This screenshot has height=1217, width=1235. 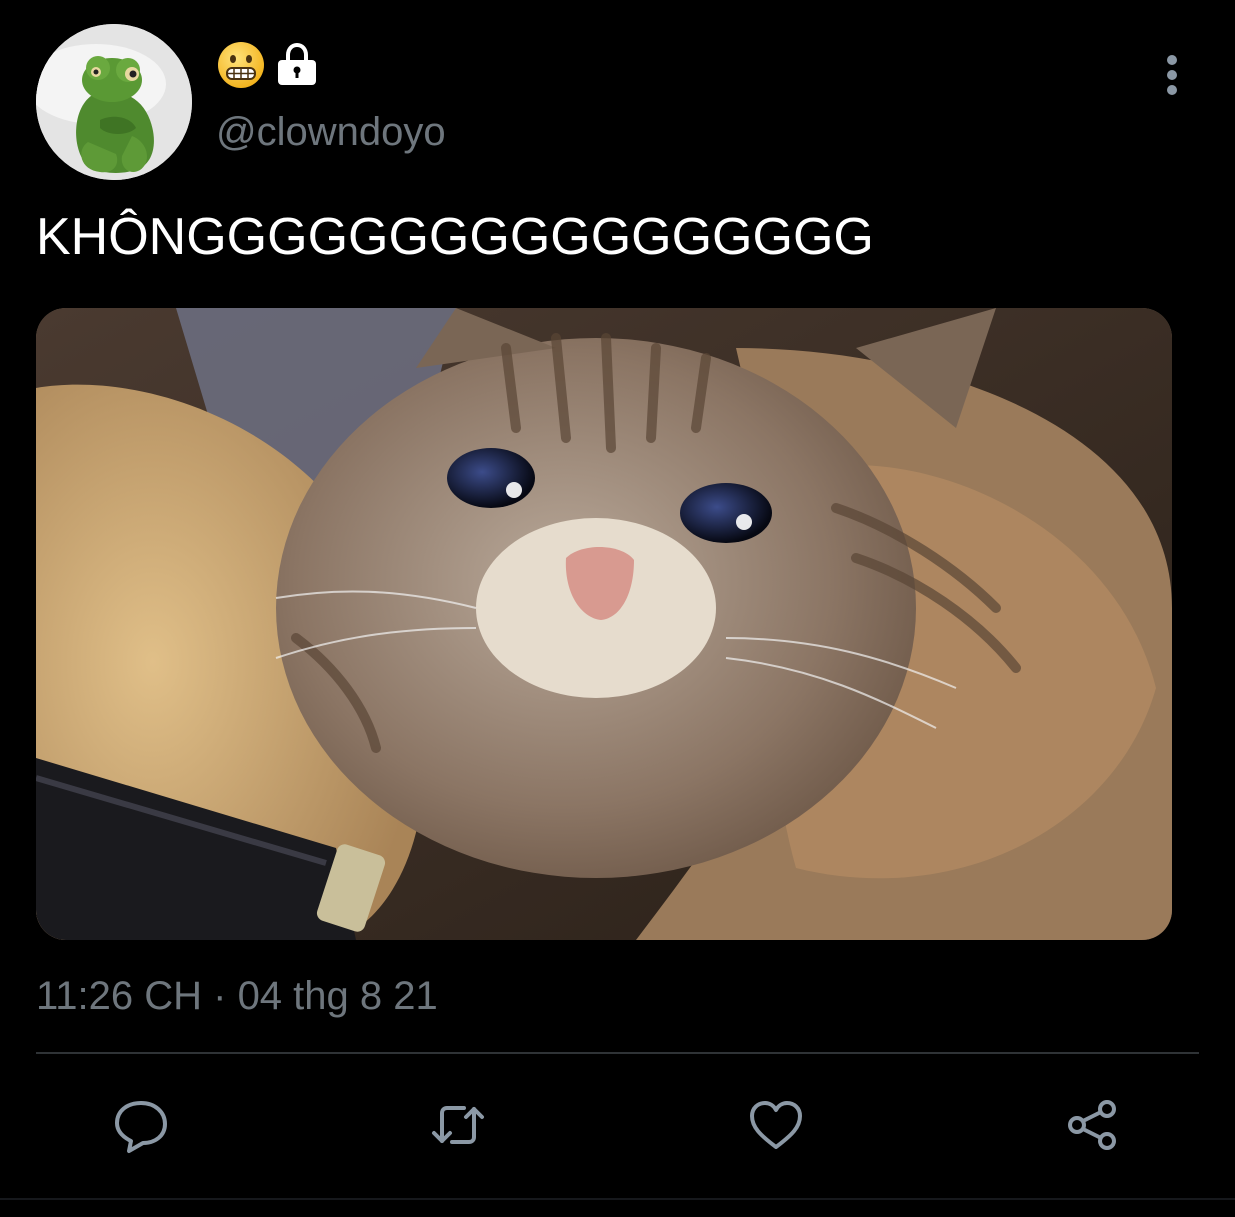 What do you see at coordinates (297, 63) in the screenshot?
I see `lock-icon` at bounding box center [297, 63].